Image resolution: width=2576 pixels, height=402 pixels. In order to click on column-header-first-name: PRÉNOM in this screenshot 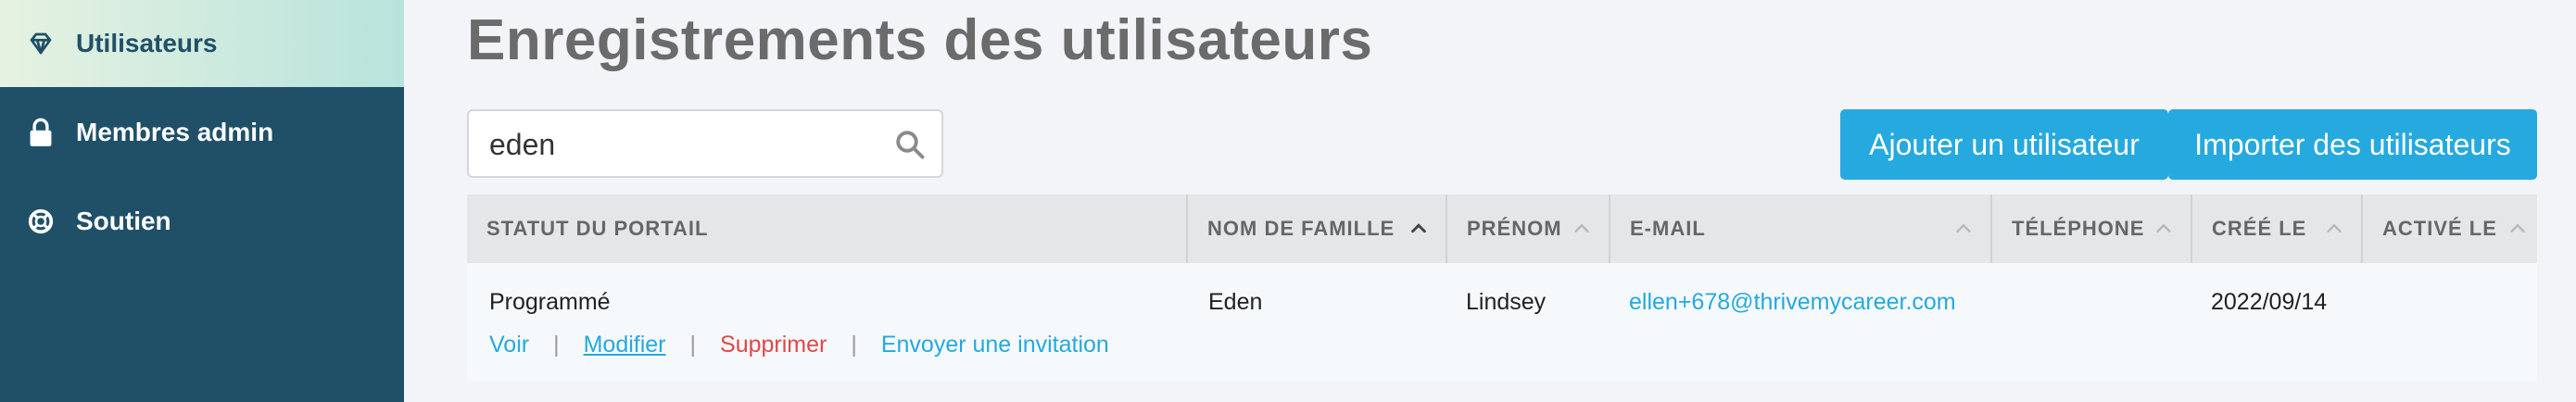, I will do `click(1527, 229)`.